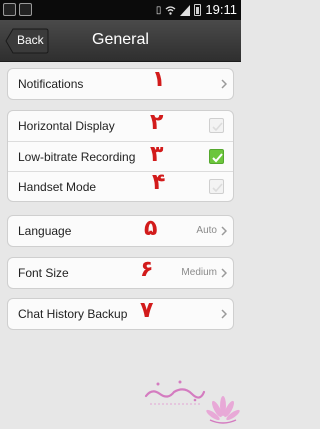 This screenshot has height=429, width=320. What do you see at coordinates (157, 122) in the screenshot?
I see `annotation-number-2: ٢` at bounding box center [157, 122].